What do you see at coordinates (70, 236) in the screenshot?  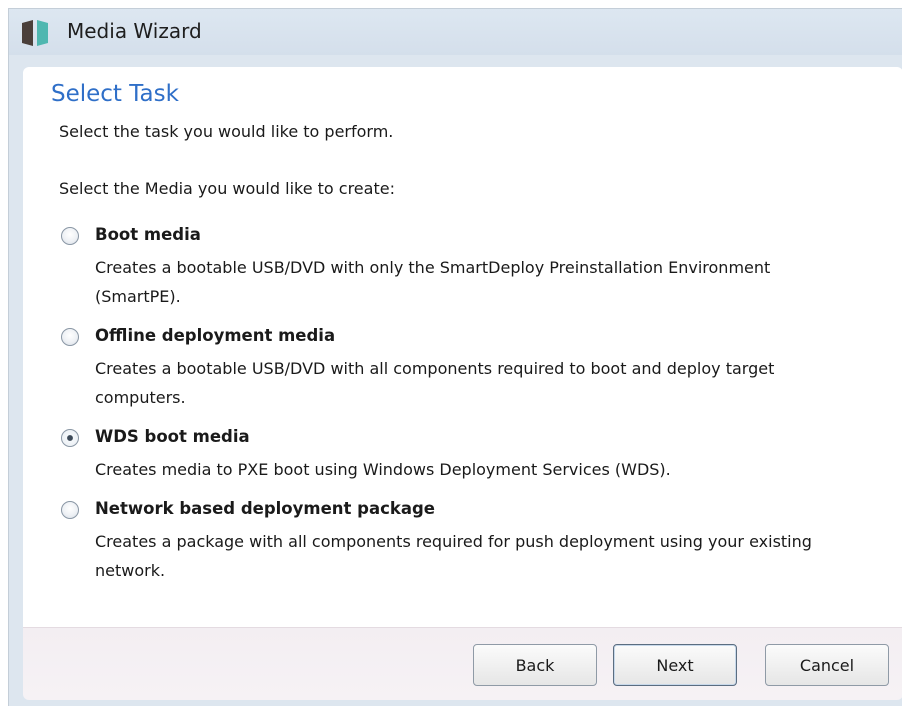 I see `radio-boot-media` at bounding box center [70, 236].